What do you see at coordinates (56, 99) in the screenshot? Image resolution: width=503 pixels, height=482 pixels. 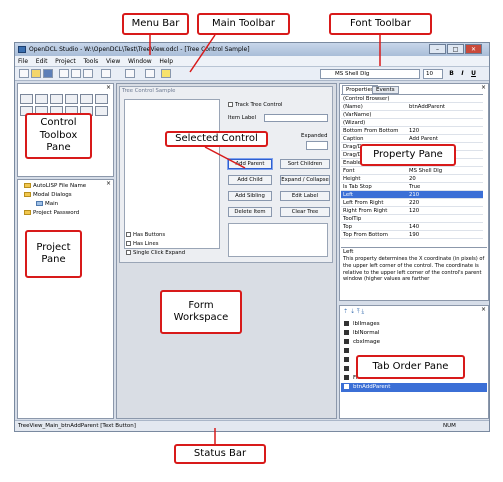 I see `label-tool-icon` at bounding box center [56, 99].